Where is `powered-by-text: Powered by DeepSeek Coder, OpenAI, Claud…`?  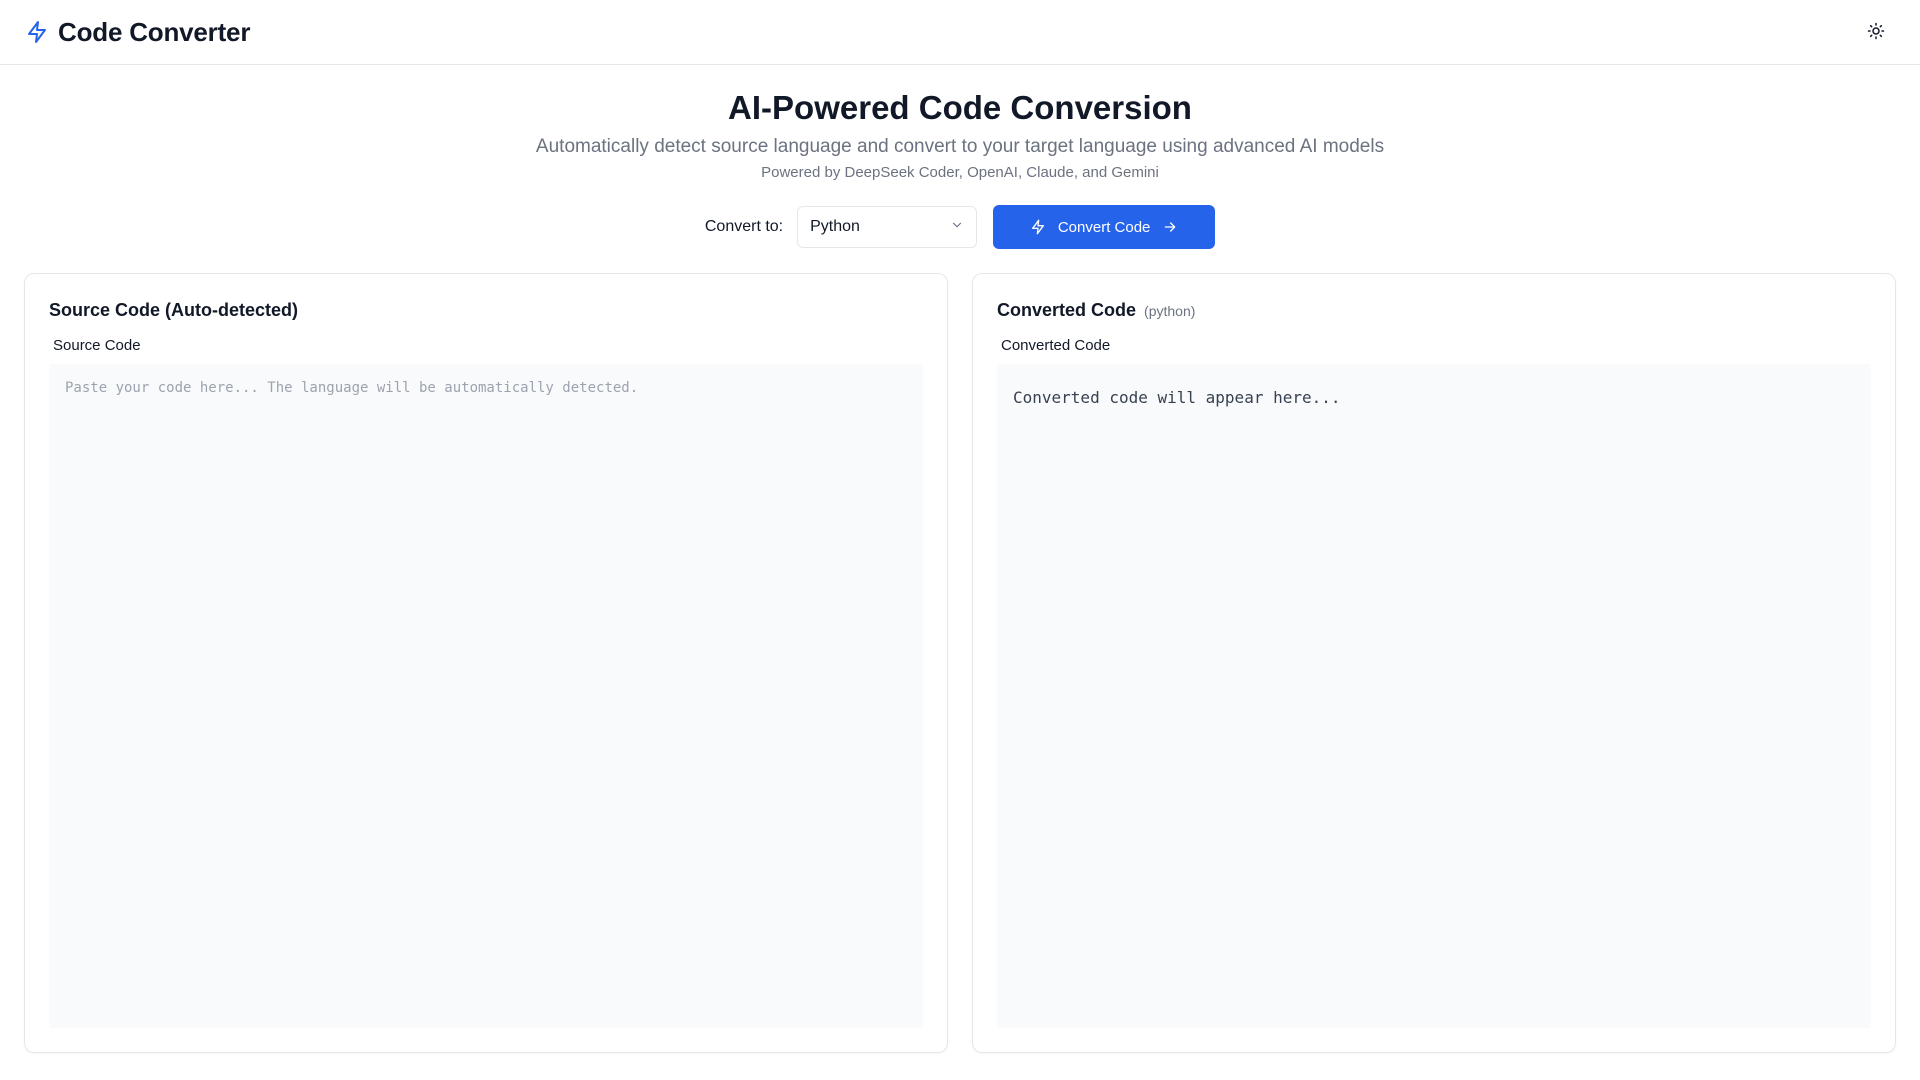
powered-by-text: Powered by DeepSeek Coder, OpenAI, Claud… is located at coordinates (960, 173).